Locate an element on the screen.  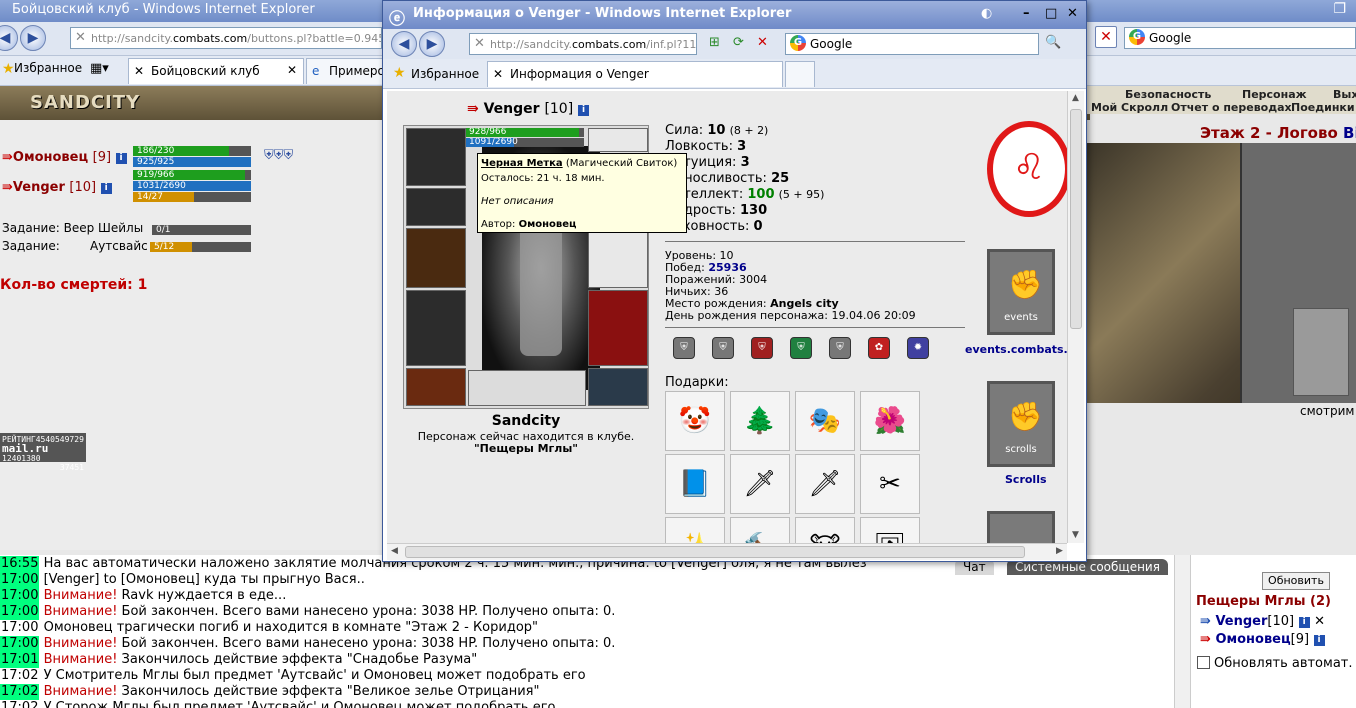
helmet-slot is located at coordinates (436, 157).